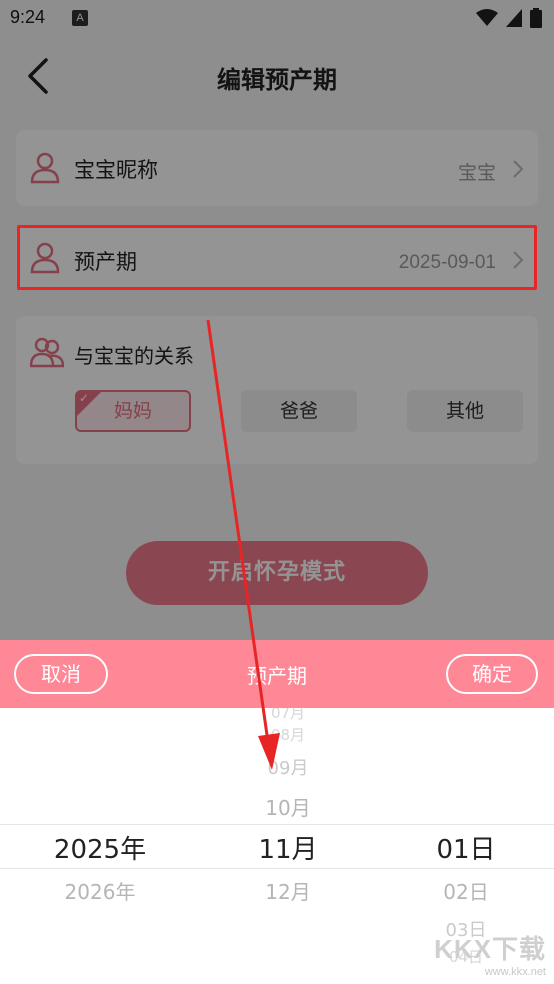 Image resolution: width=554 pixels, height=984 pixels. What do you see at coordinates (288, 715) in the screenshot?
I see `wheel-item: 07月` at bounding box center [288, 715].